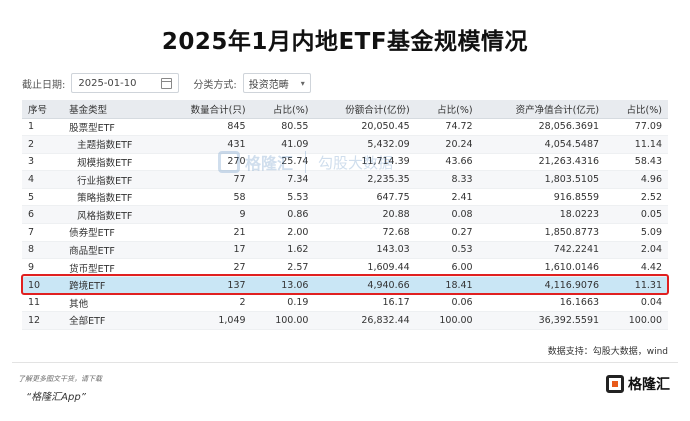  I want to click on table-cell: 5, so click(43, 197).